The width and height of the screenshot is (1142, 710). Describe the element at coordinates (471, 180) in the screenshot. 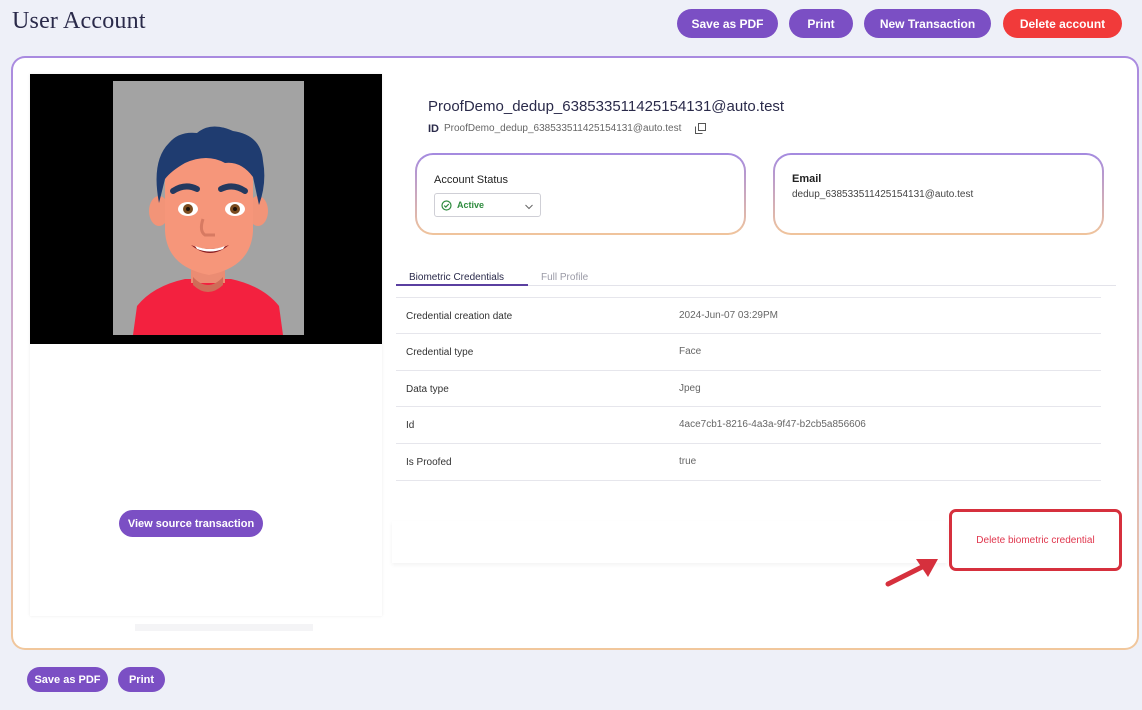

I see `account-status-label: Account Status` at that location.